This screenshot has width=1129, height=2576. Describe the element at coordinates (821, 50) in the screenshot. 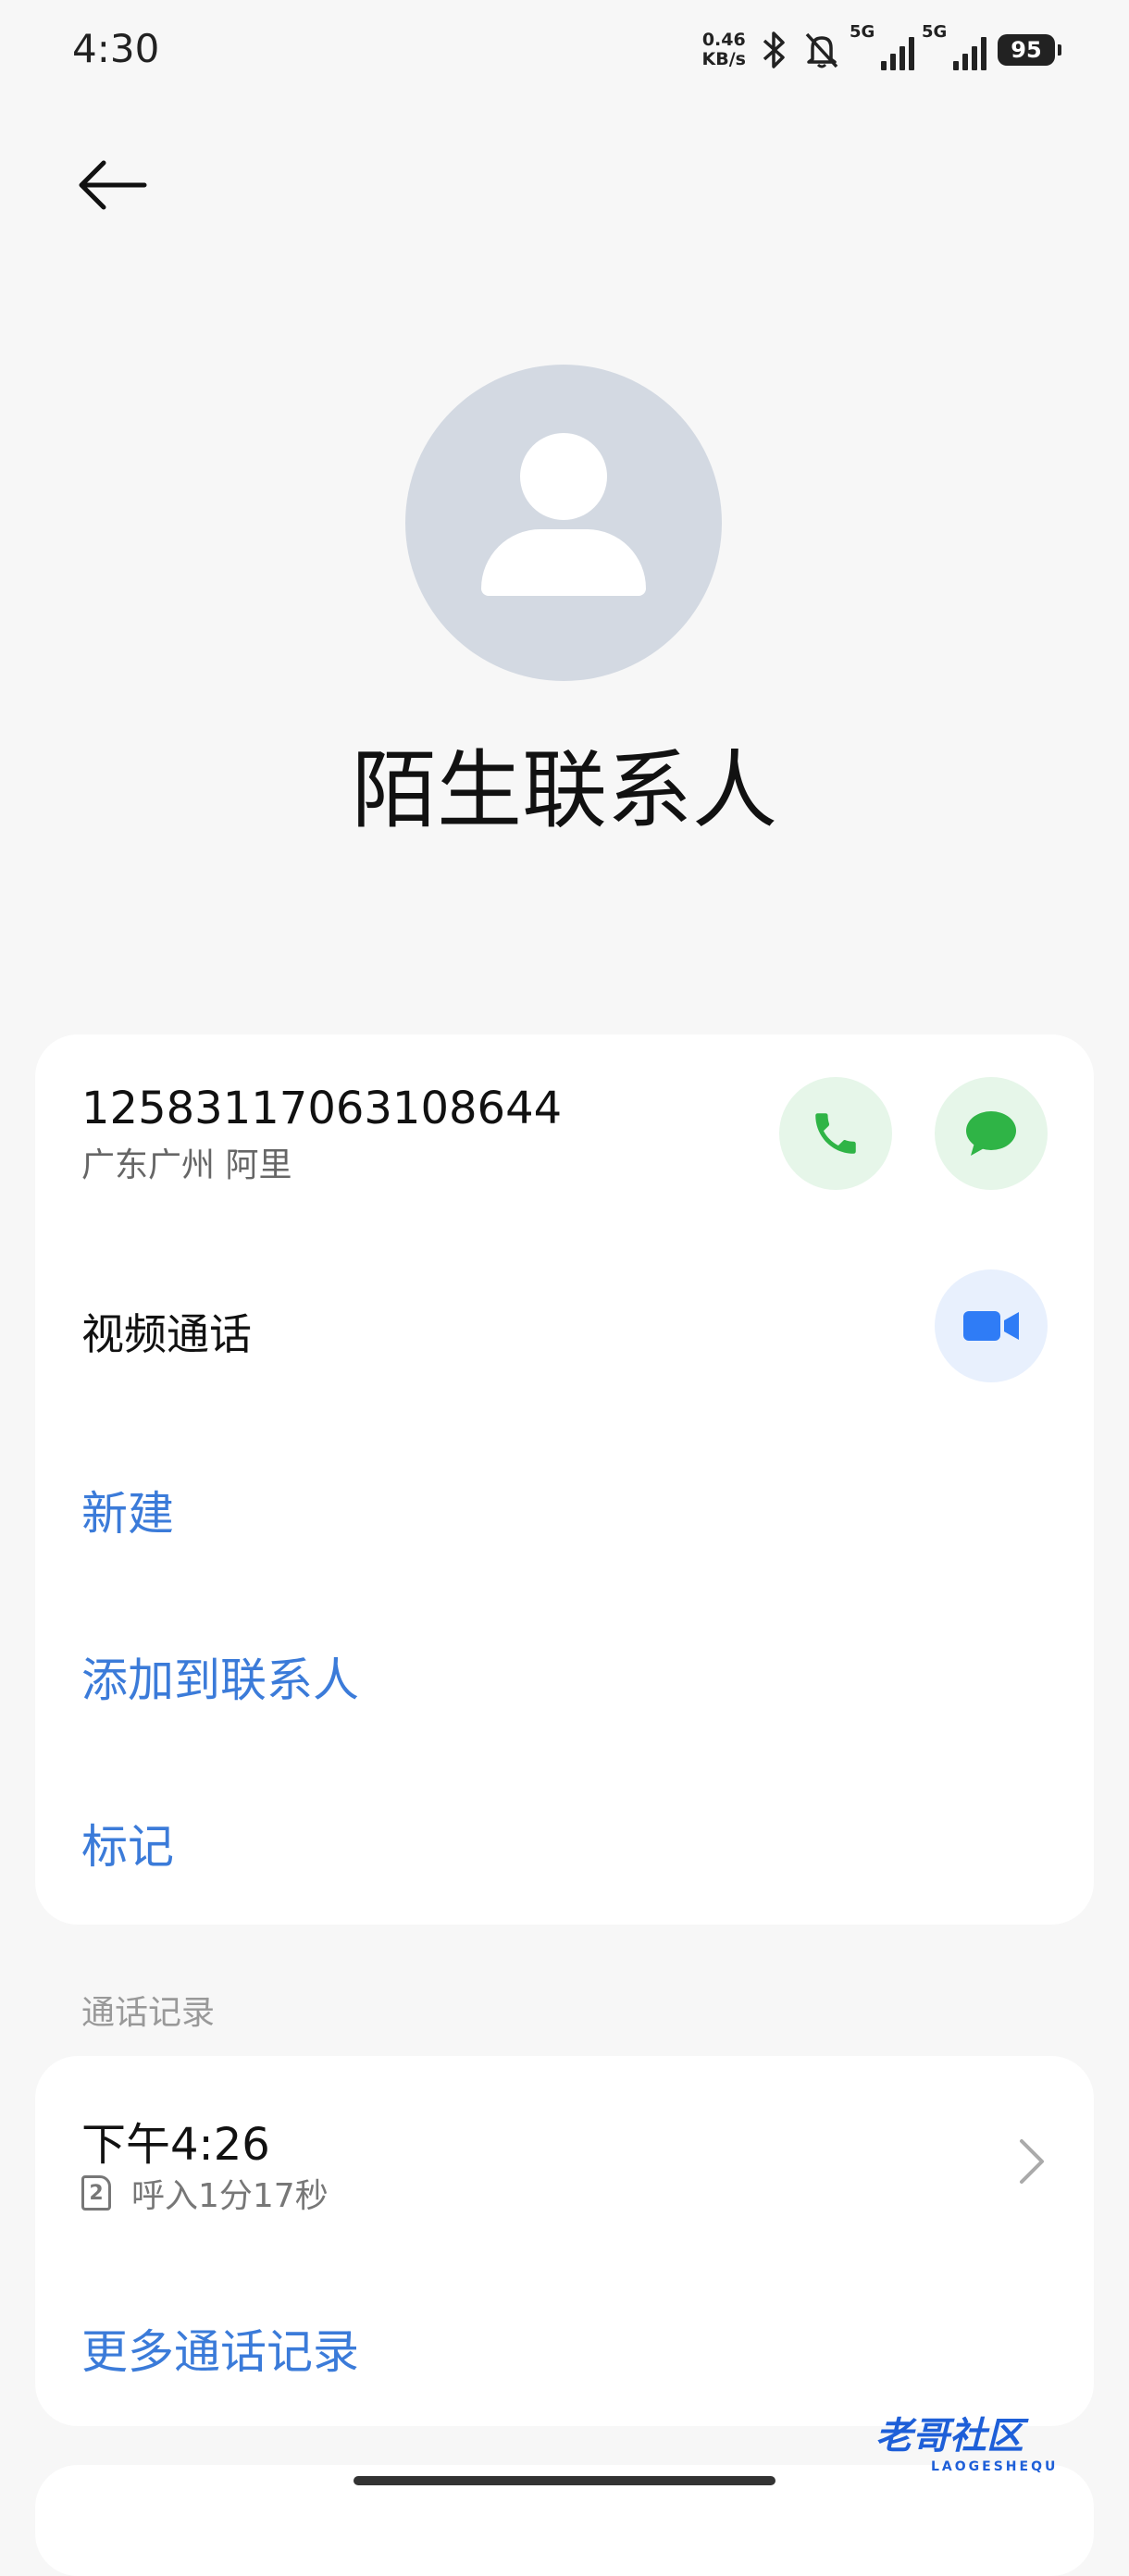

I see `mute-bell-icon` at that location.